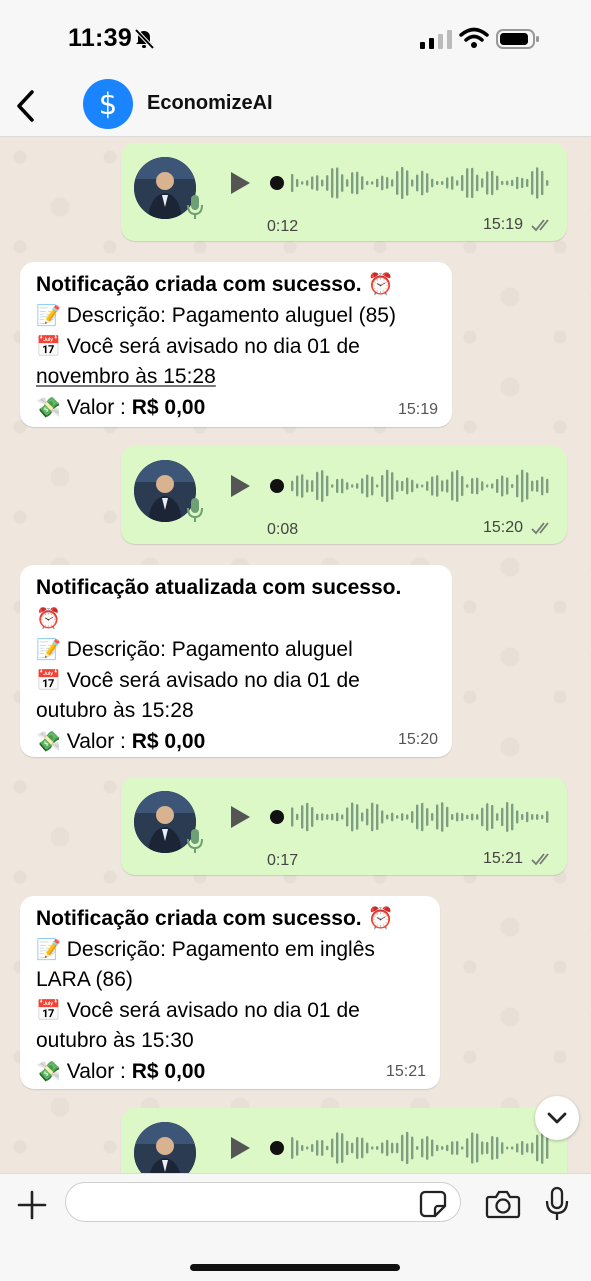 The height and width of the screenshot is (1281, 591). I want to click on chat-title: EconomizeAI, so click(210, 103).